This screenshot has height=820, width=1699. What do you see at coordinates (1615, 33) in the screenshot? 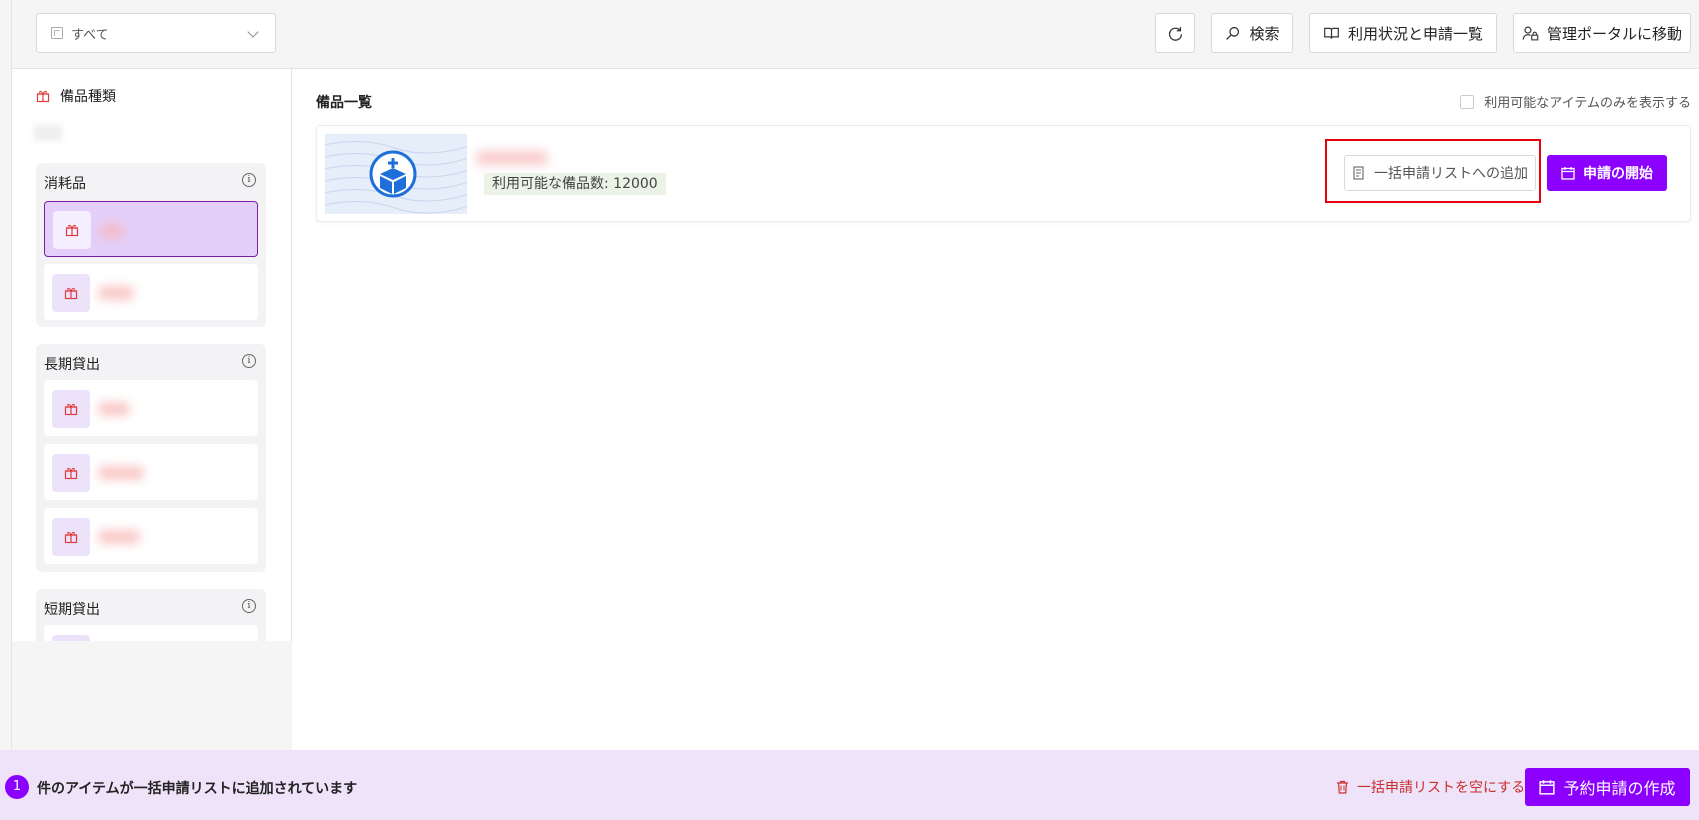
I see `admin-button-label: 管理ポータルに移動` at bounding box center [1615, 33].